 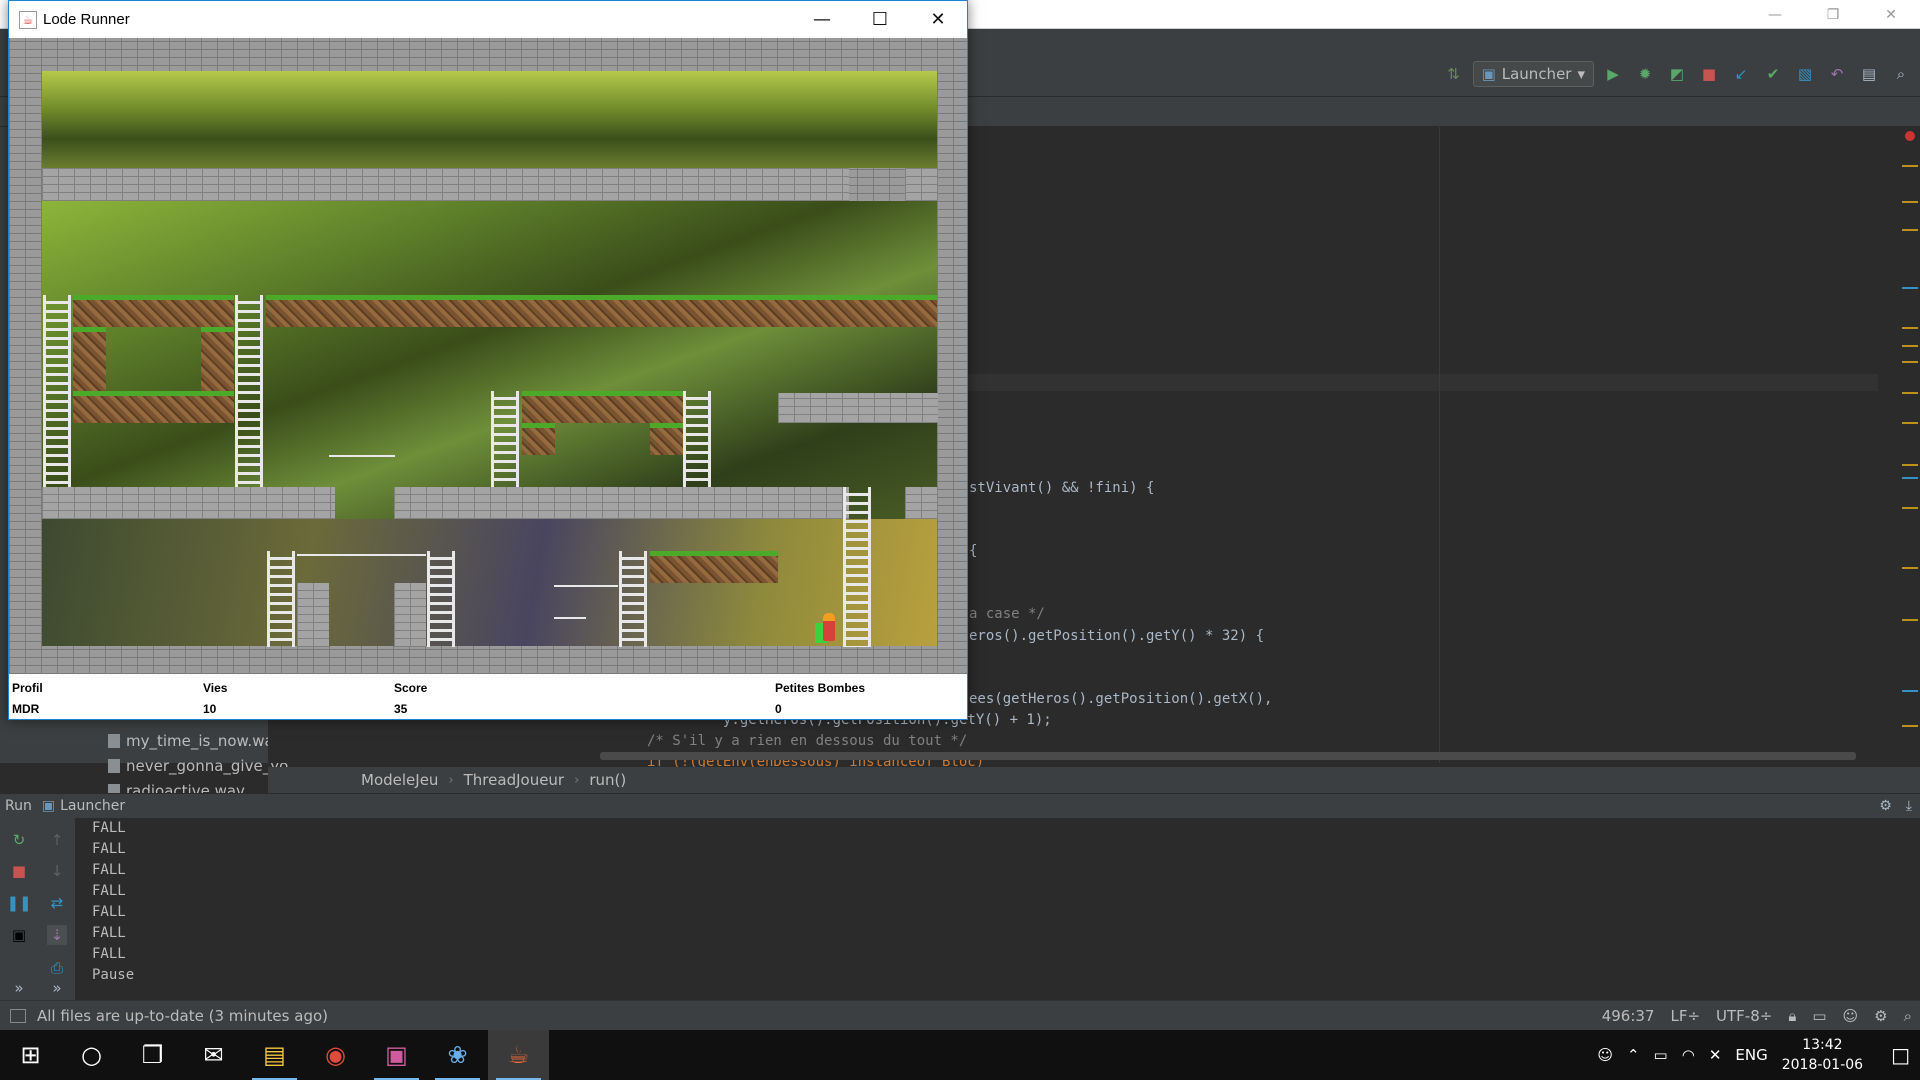 I want to click on coverage-icon: ◩, so click(x=1677, y=74).